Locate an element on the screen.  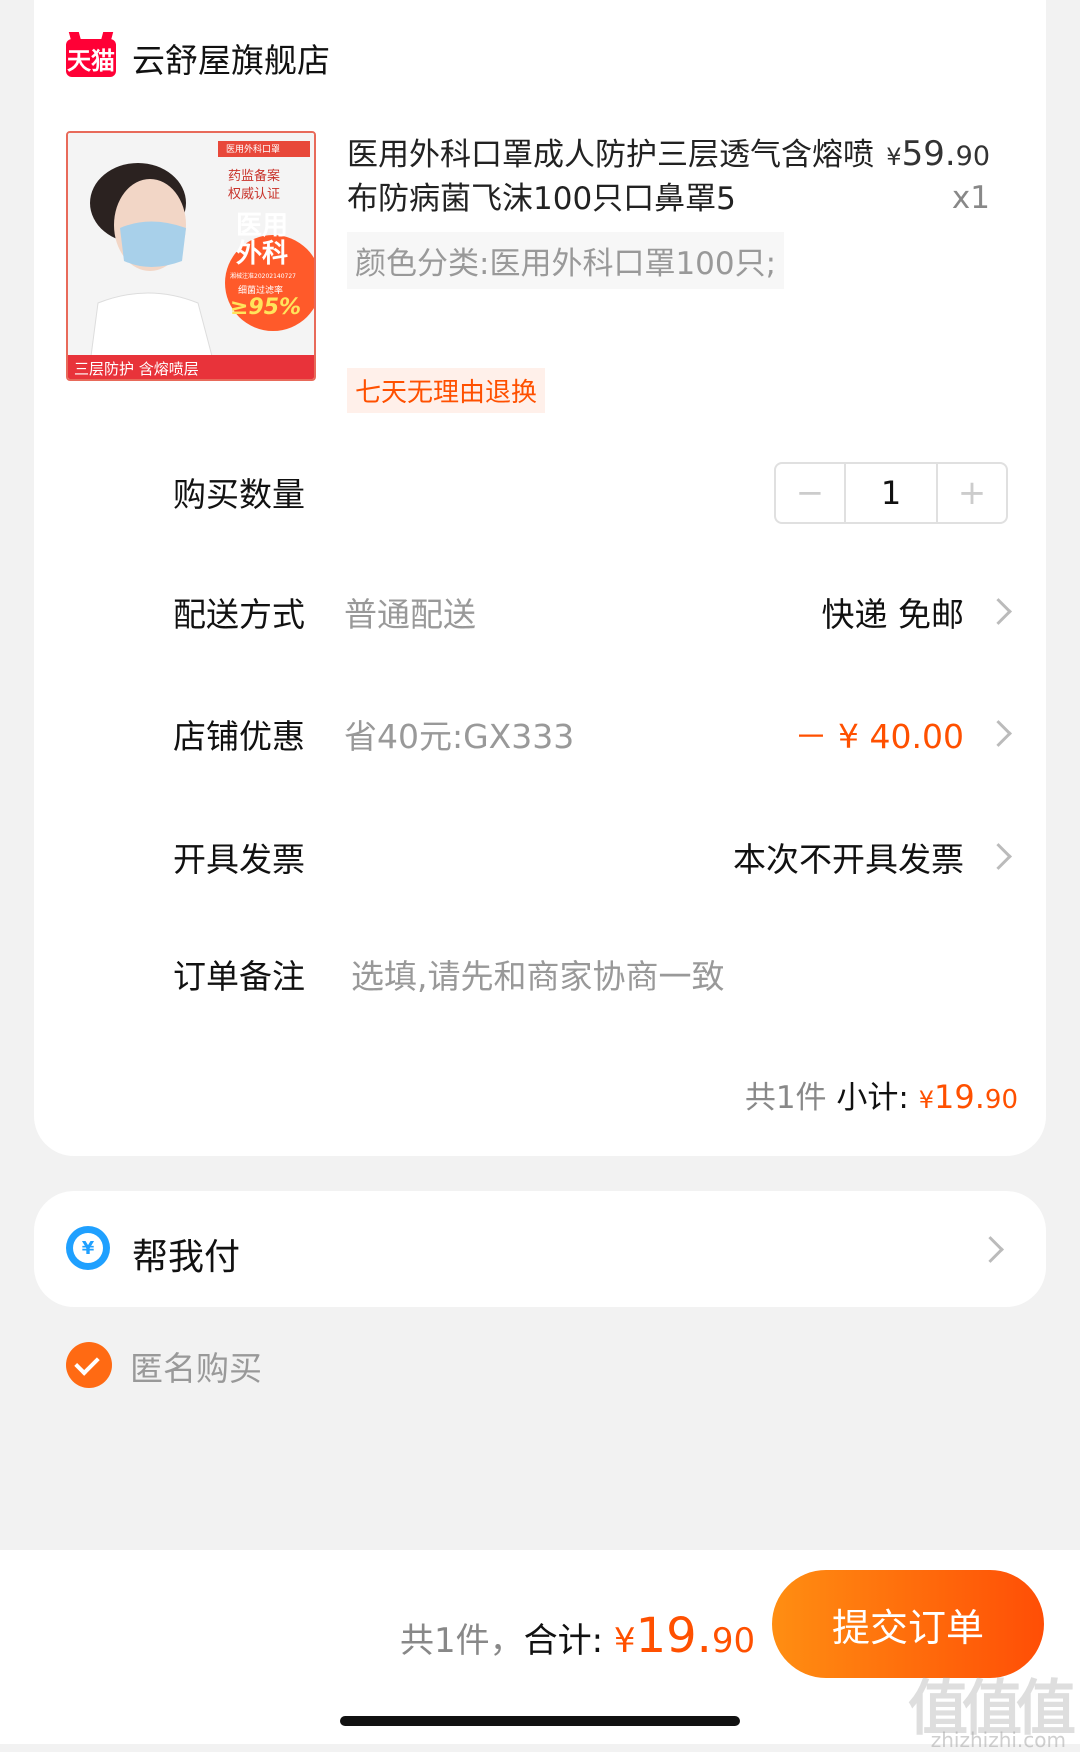
image-bottom-banner: 三层防护 含熔喷层 is located at coordinates (136, 369).